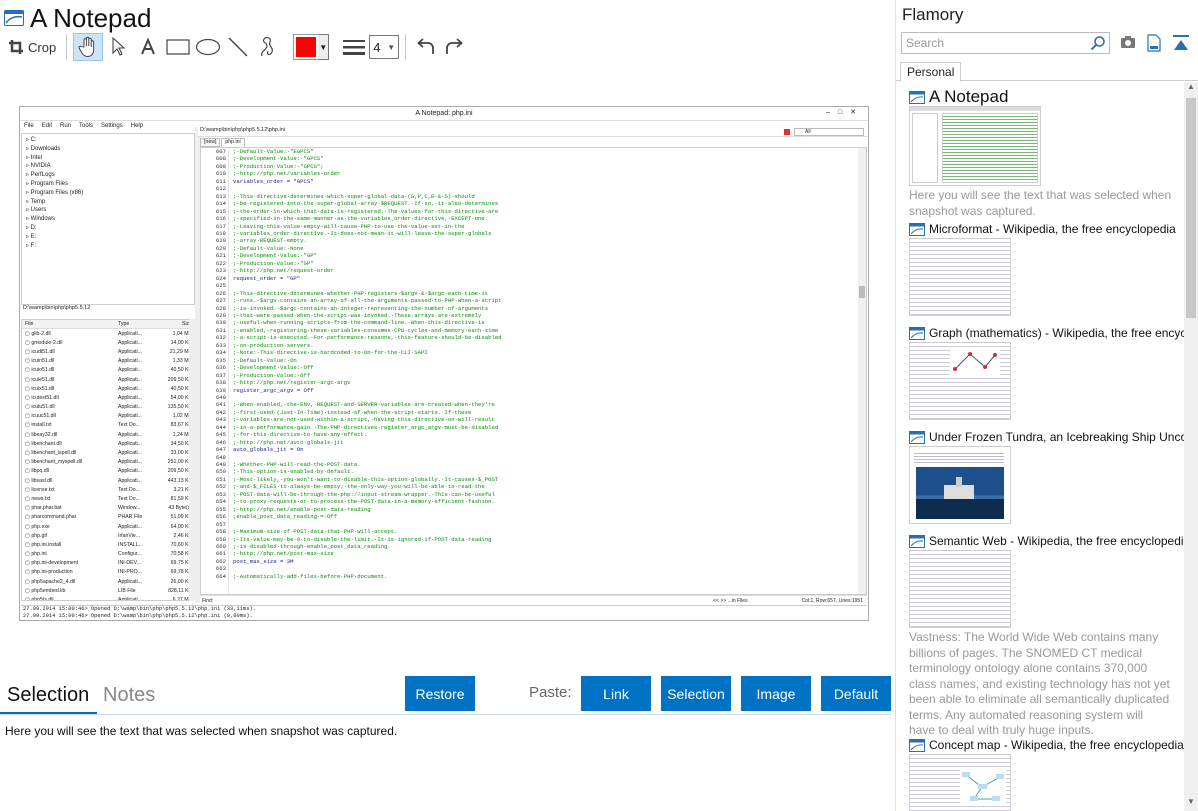 The image size is (1198, 811). Describe the element at coordinates (1191, 804) in the screenshot. I see `scroll-down-icon: ▼` at that location.